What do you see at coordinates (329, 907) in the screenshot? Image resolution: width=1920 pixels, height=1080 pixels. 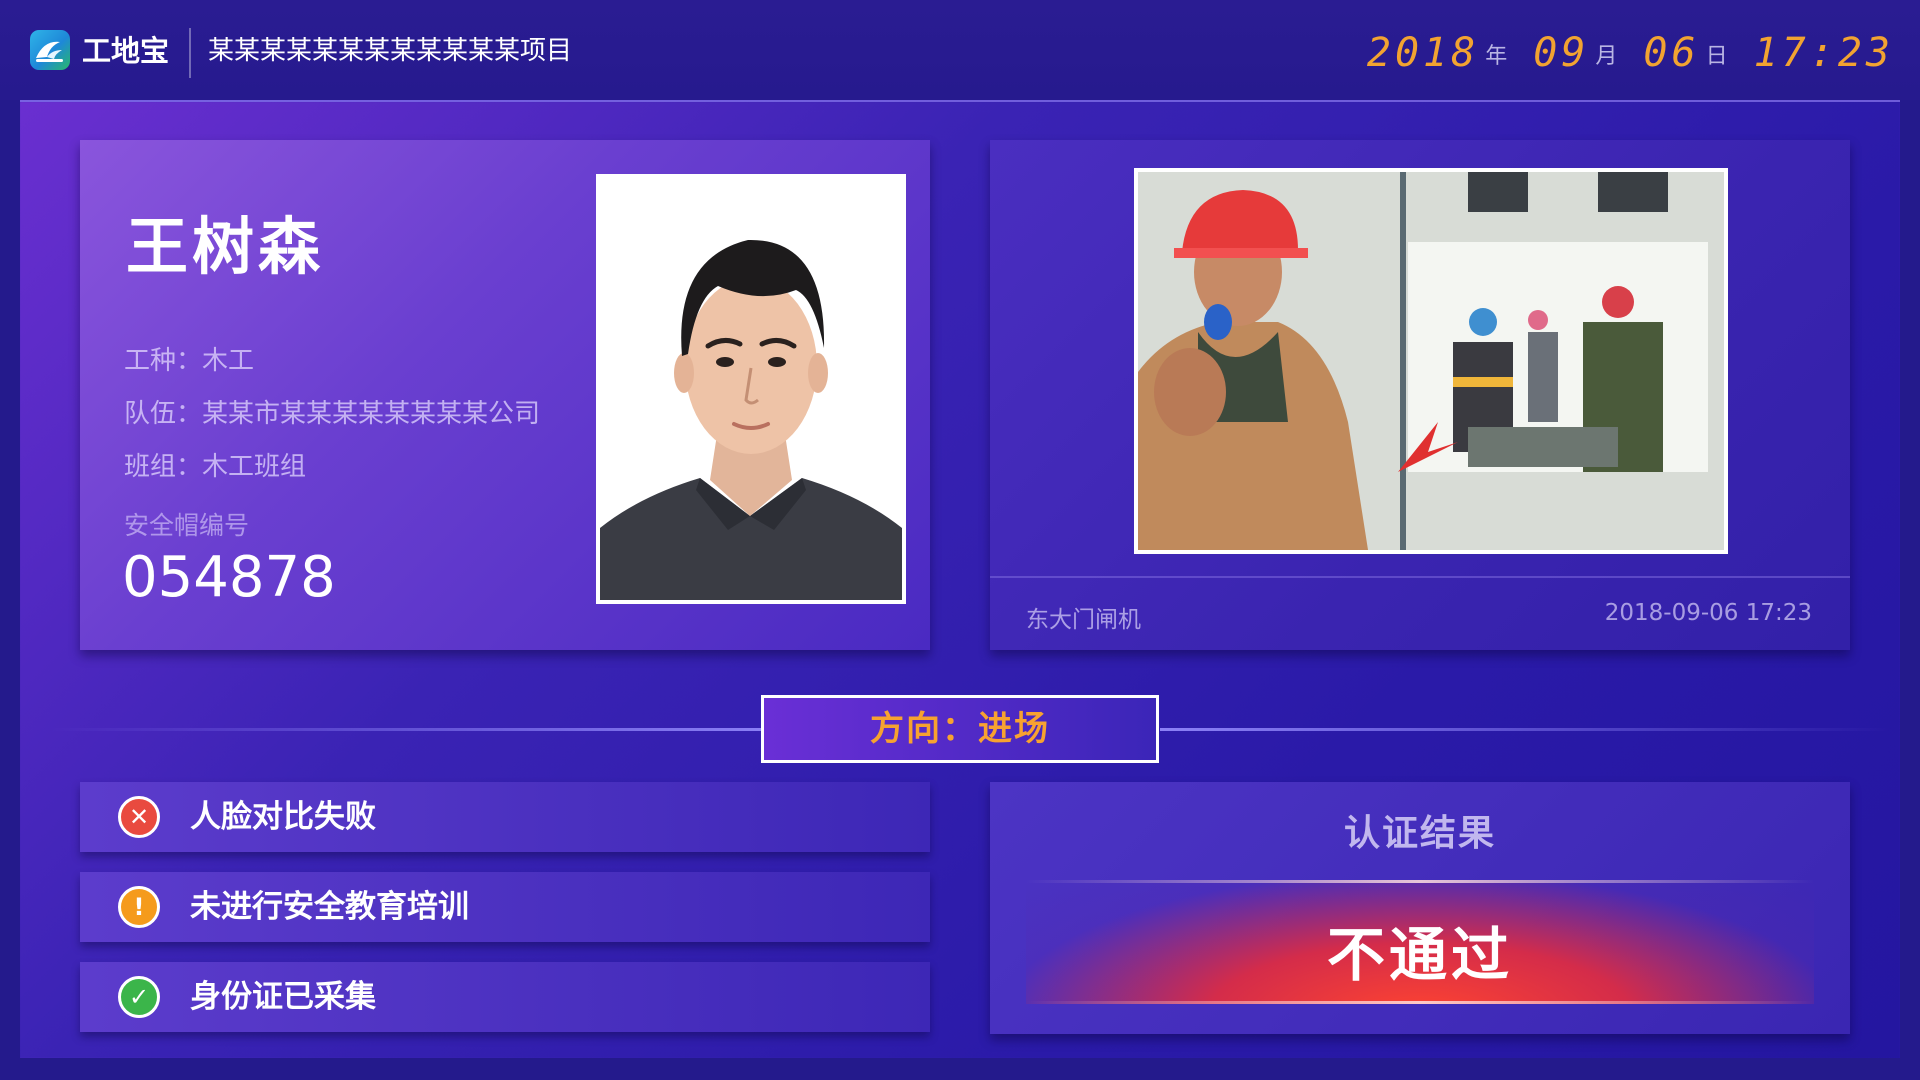 I see `check-label: 未进行安全教育培训` at bounding box center [329, 907].